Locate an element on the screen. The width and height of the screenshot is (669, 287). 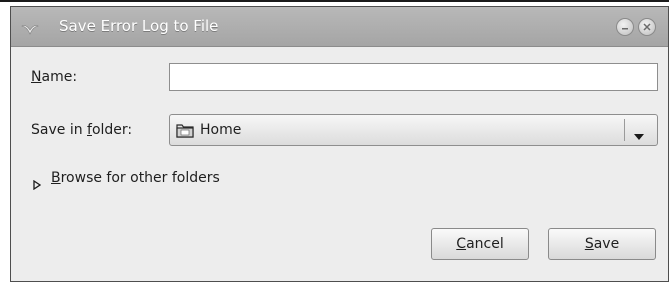
save-in-folder-label: Save in folder: is located at coordinates (81, 130).